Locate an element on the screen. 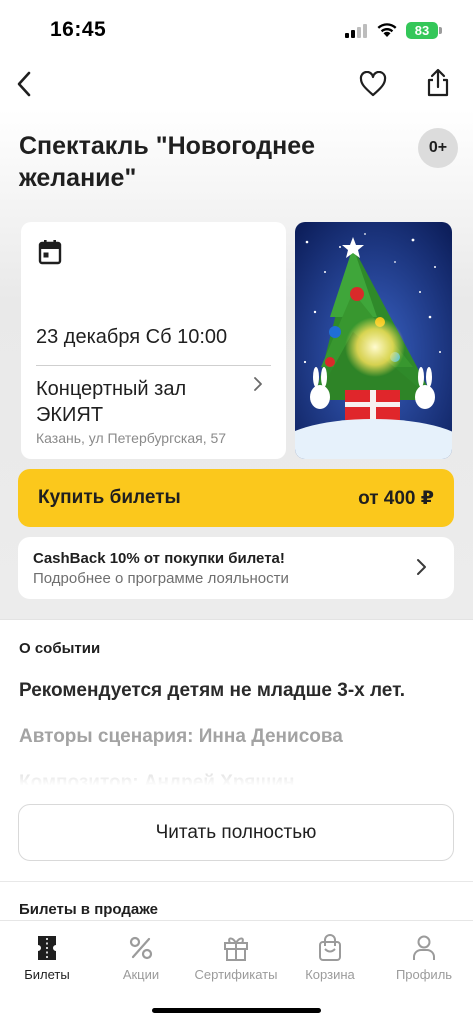 This screenshot has height=1024, width=473. tab-profile: Профиль is located at coordinates (424, 961).